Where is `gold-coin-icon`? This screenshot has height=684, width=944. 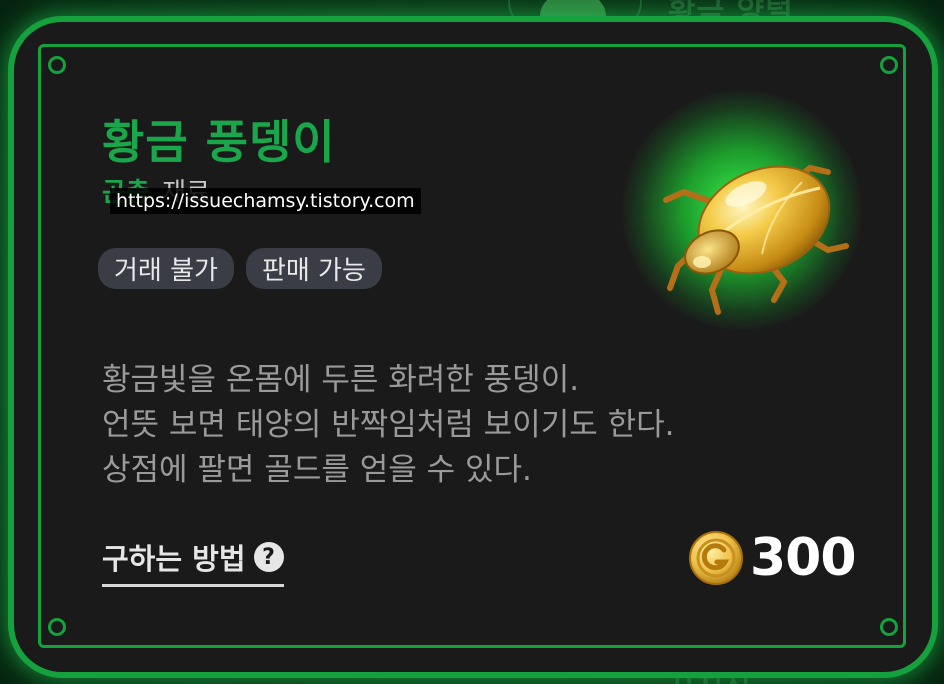
gold-coin-icon is located at coordinates (716, 558).